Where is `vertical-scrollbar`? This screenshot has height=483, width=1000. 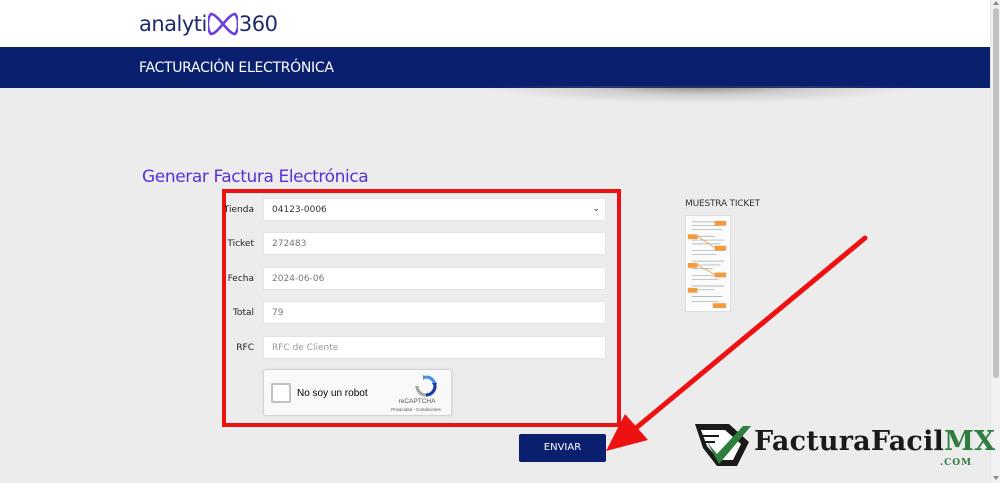
vertical-scrollbar is located at coordinates (995, 241).